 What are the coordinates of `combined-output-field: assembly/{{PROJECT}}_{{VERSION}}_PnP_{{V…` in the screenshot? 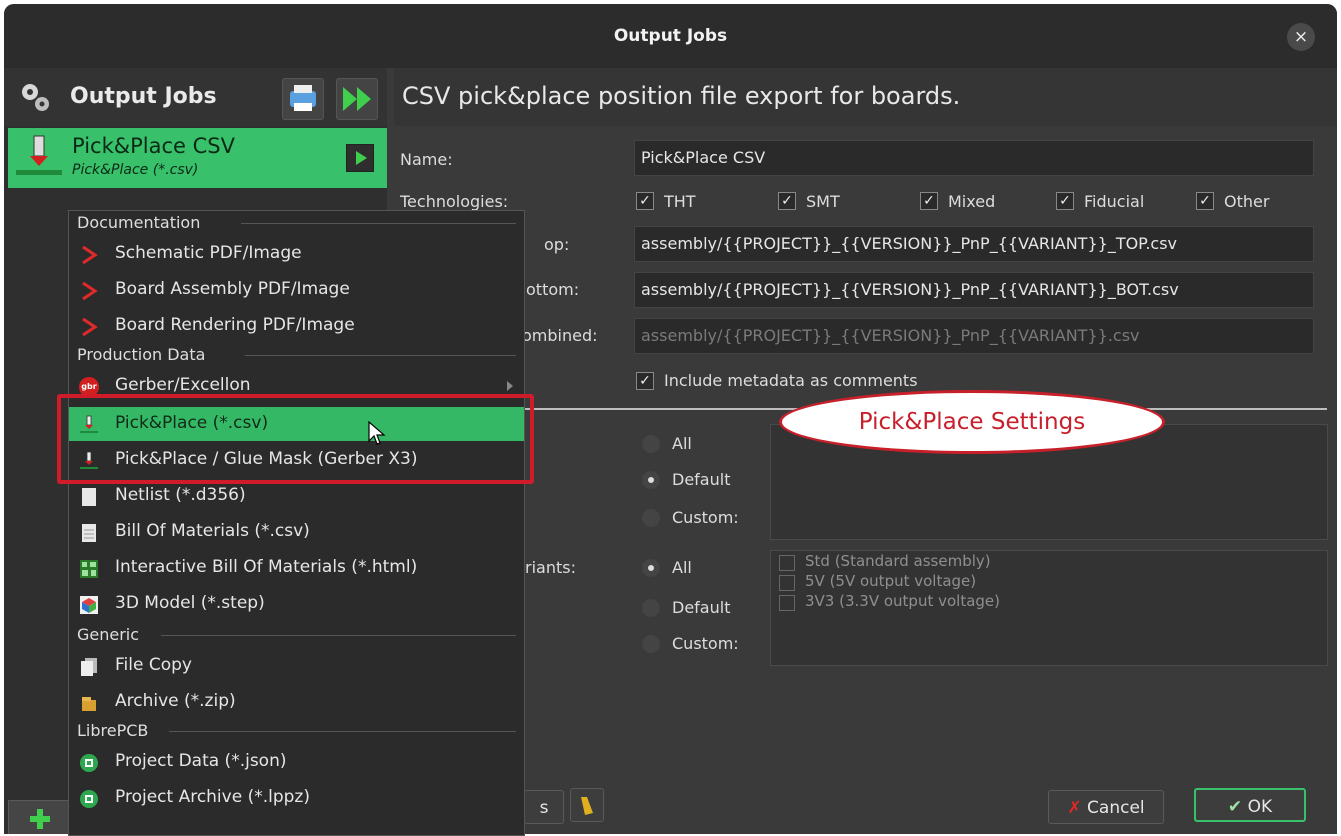 It's located at (974, 336).